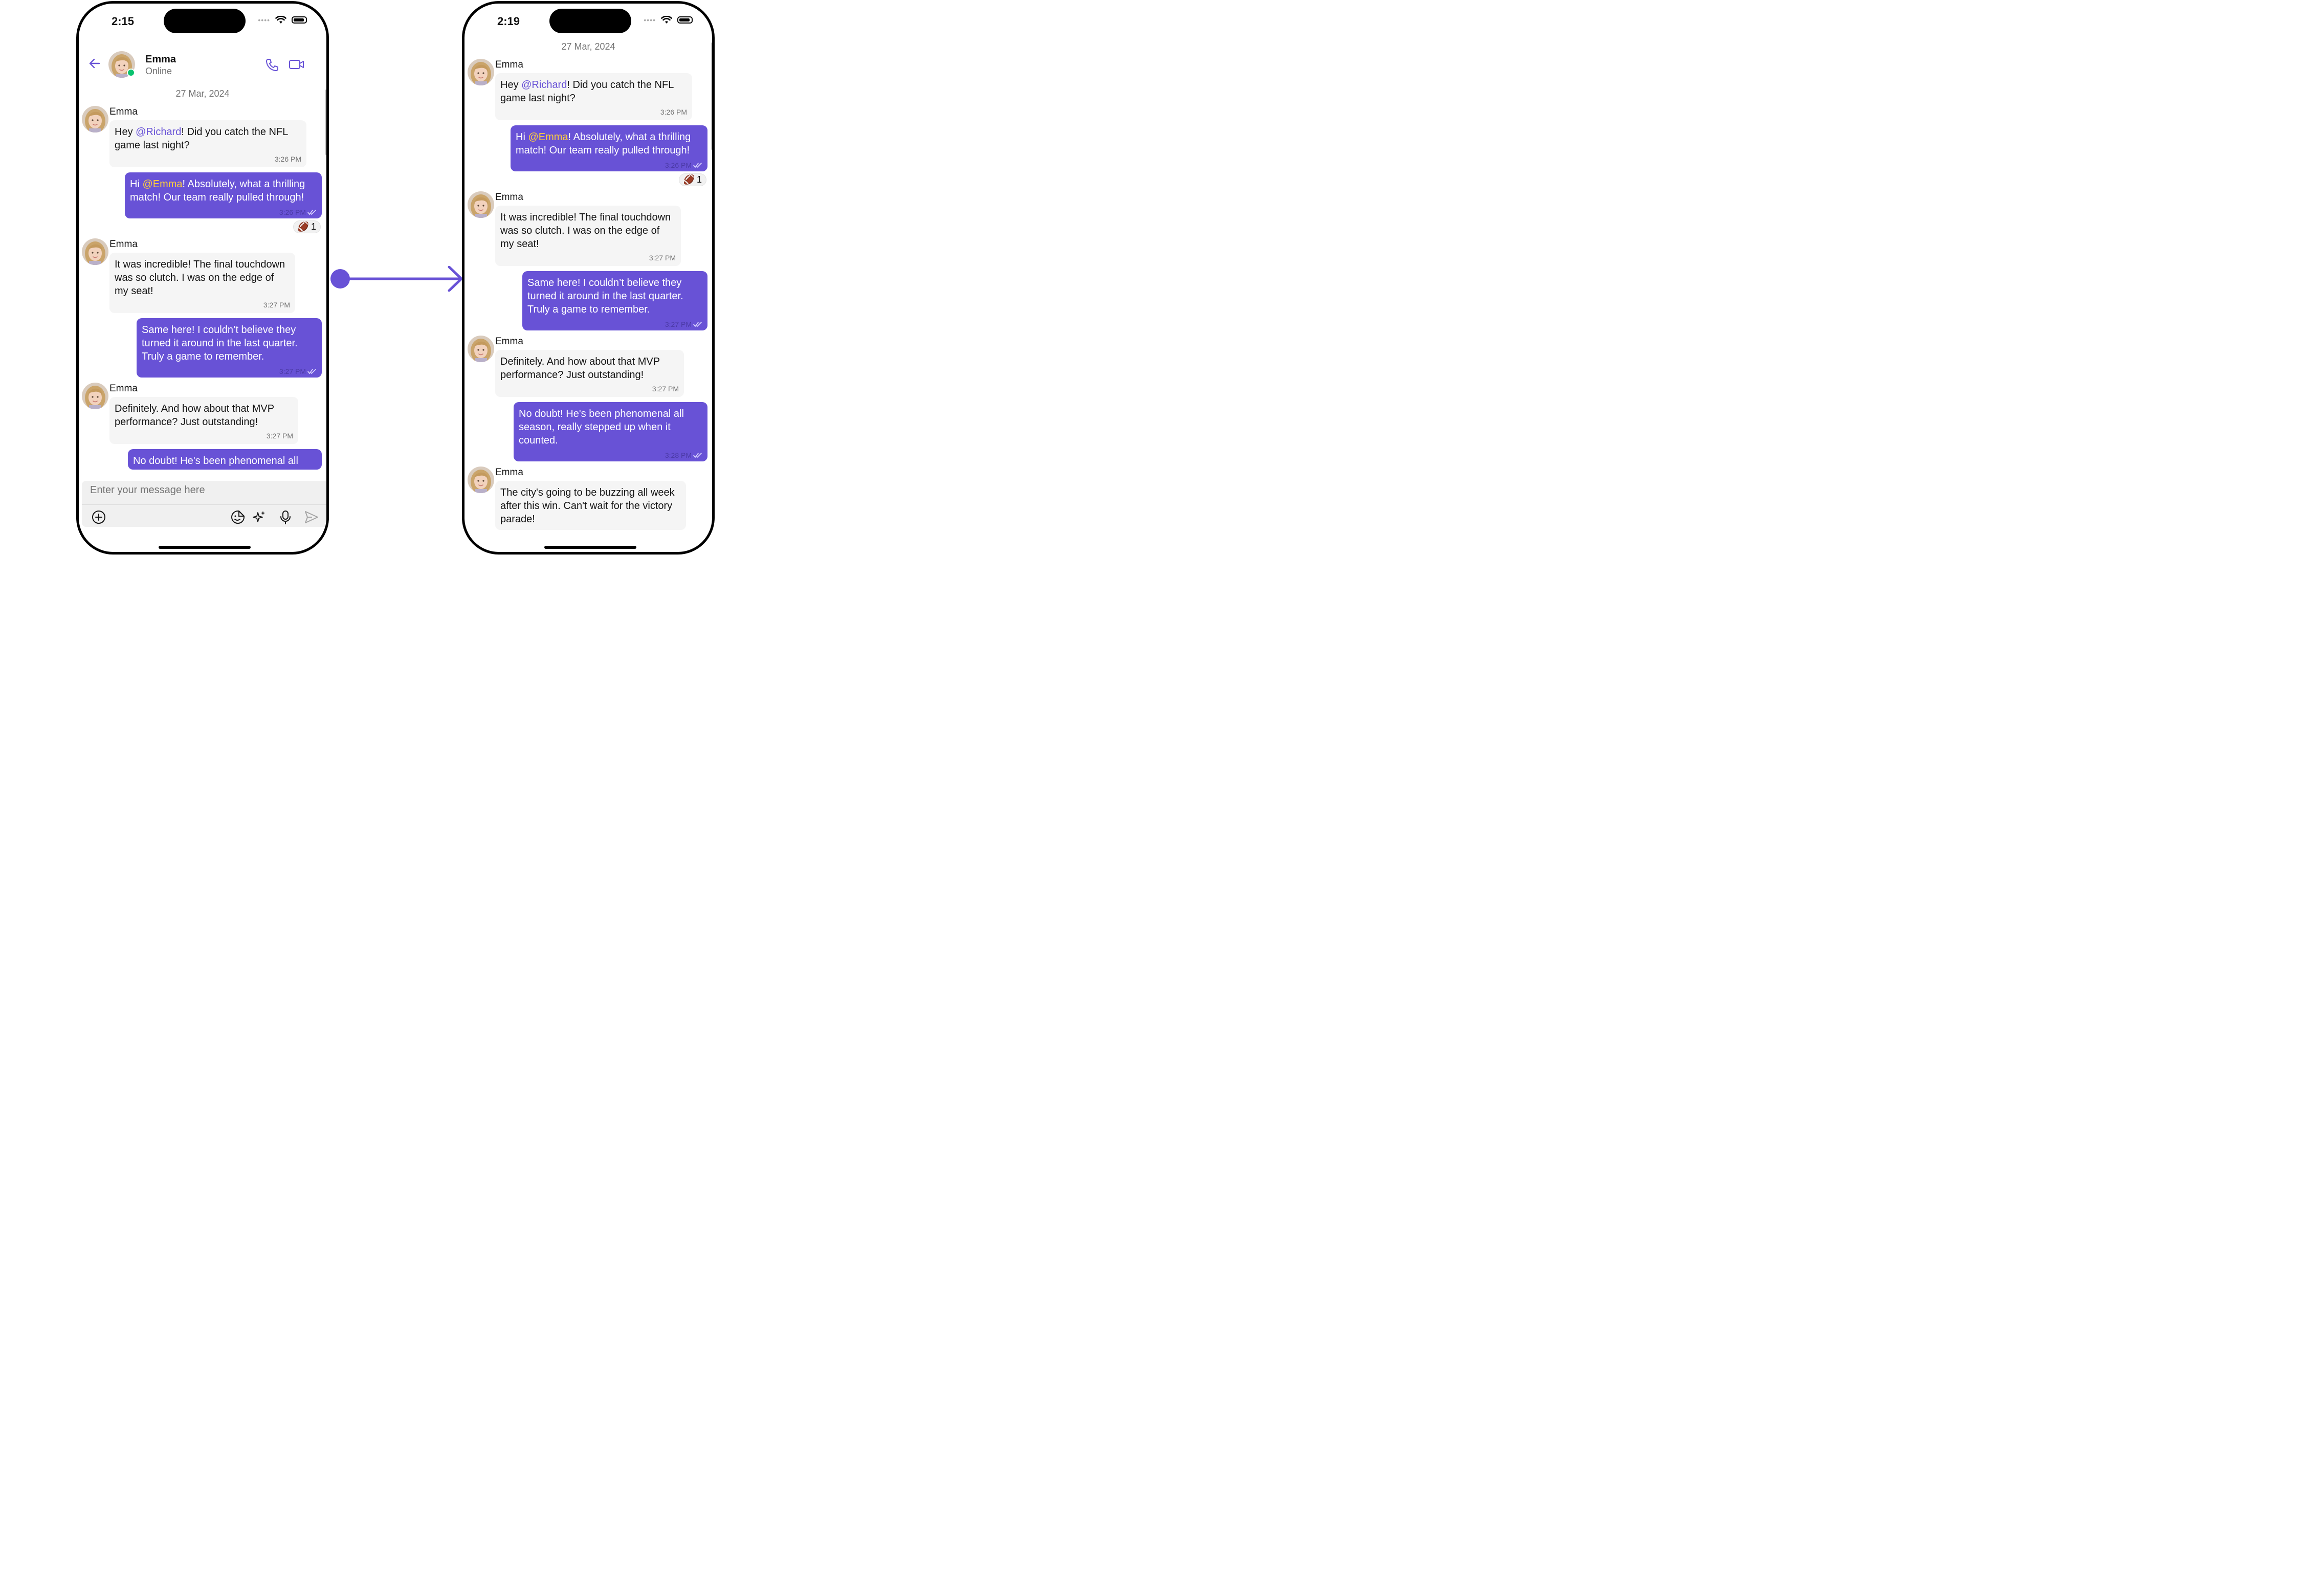 This screenshot has height=1596, width=2301. I want to click on contact-status: Online, so click(158, 71).